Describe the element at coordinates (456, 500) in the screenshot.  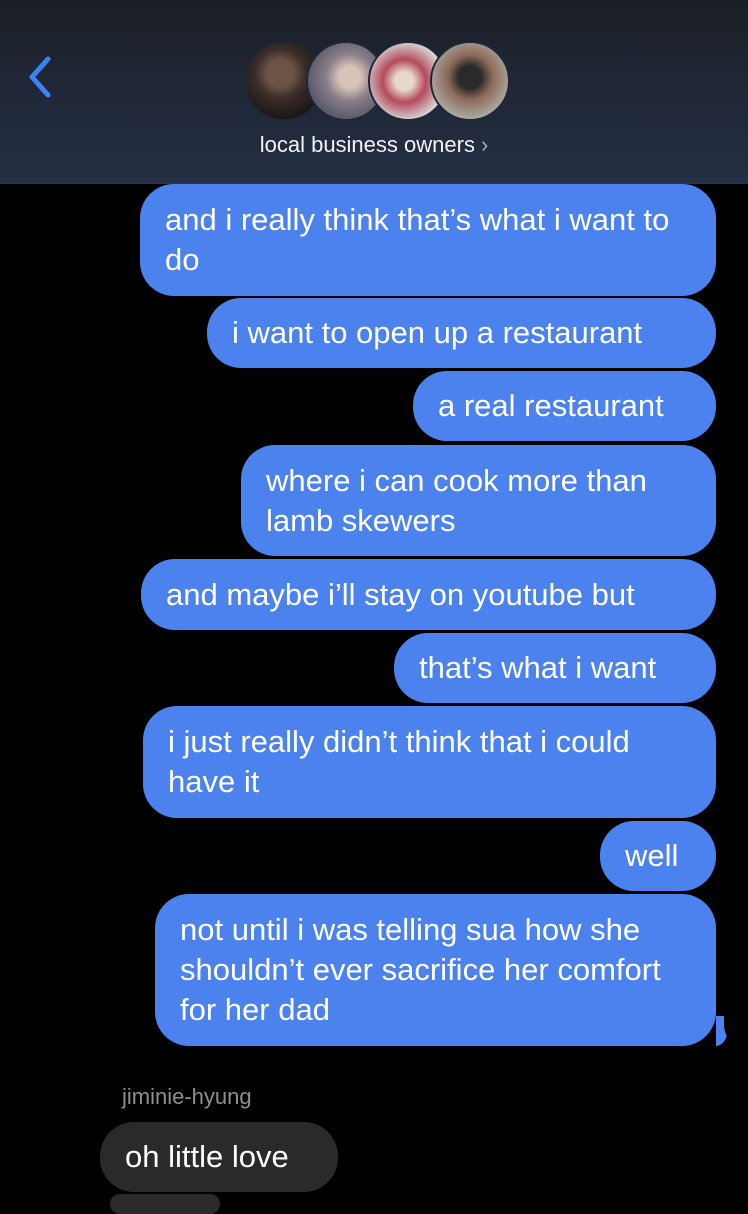
I see `message-text: where i can cook more than lamb skewers` at that location.